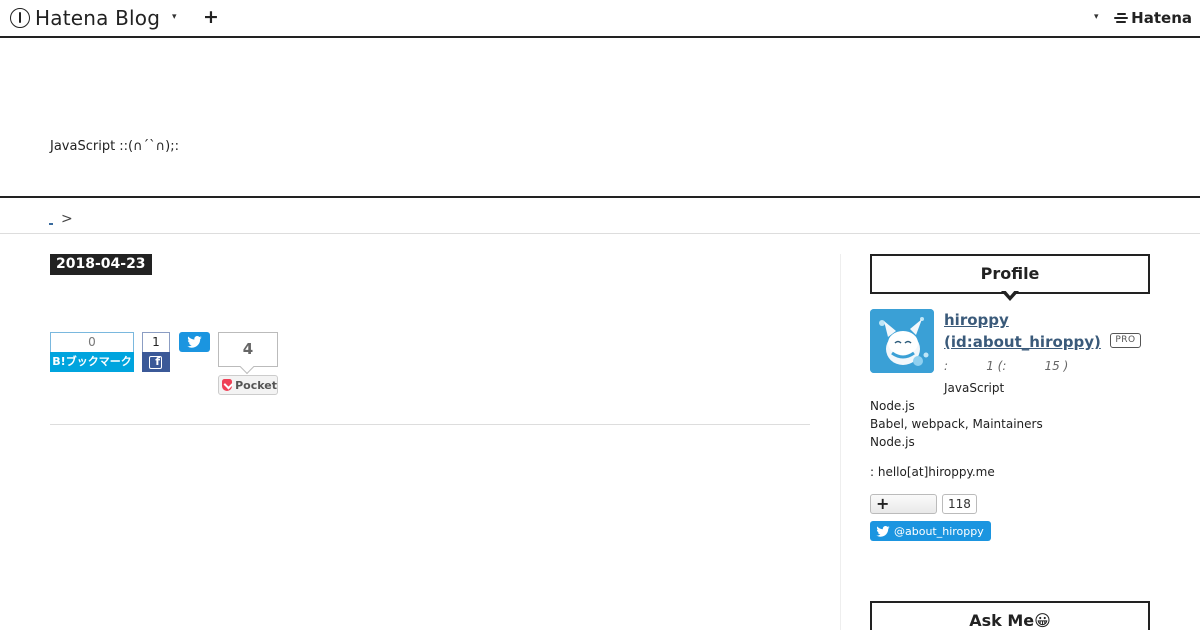 This screenshot has height=630, width=1200. Describe the element at coordinates (976, 320) in the screenshot. I see `profile-display-name: hiroppy` at that location.